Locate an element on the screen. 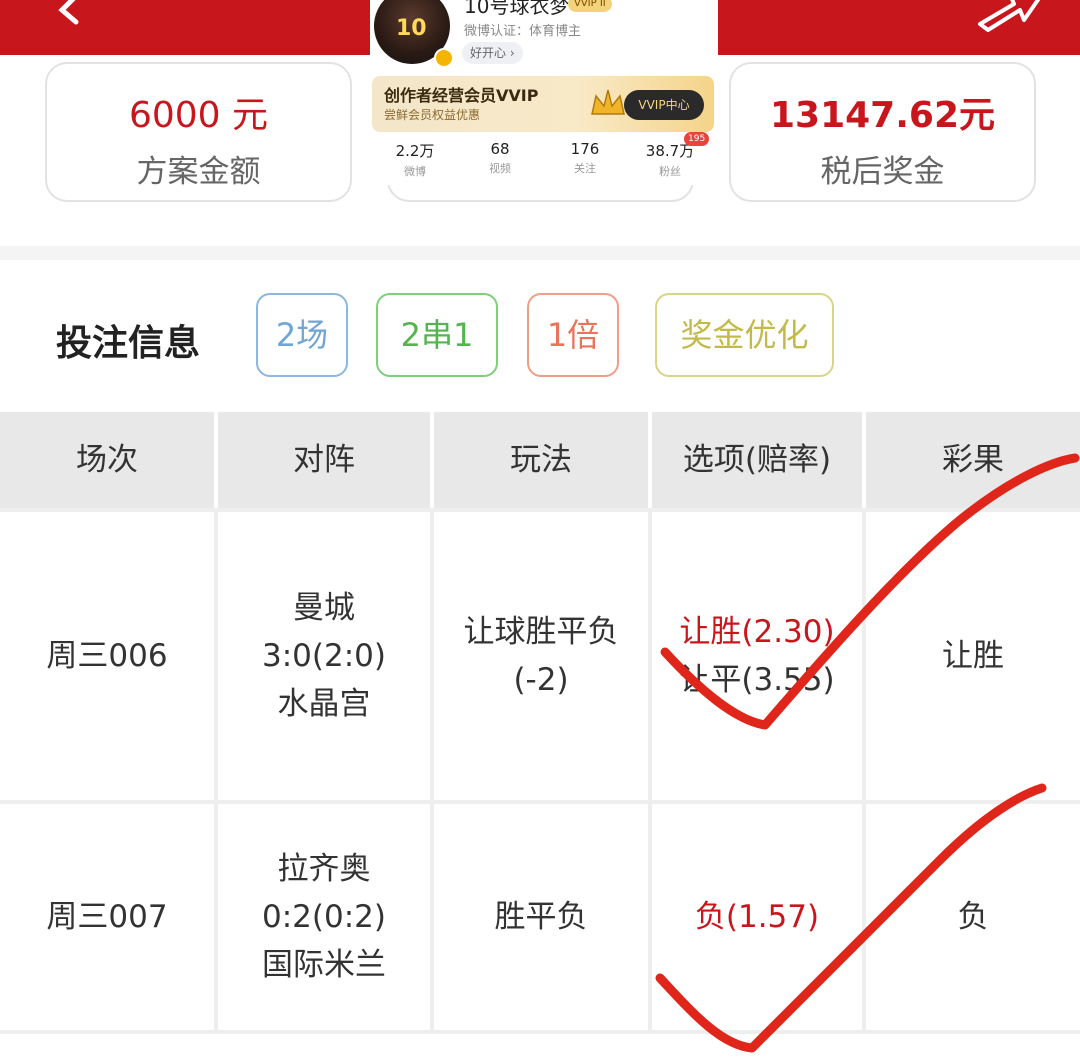  table-cell-play: 胜平负 is located at coordinates (541, 917).